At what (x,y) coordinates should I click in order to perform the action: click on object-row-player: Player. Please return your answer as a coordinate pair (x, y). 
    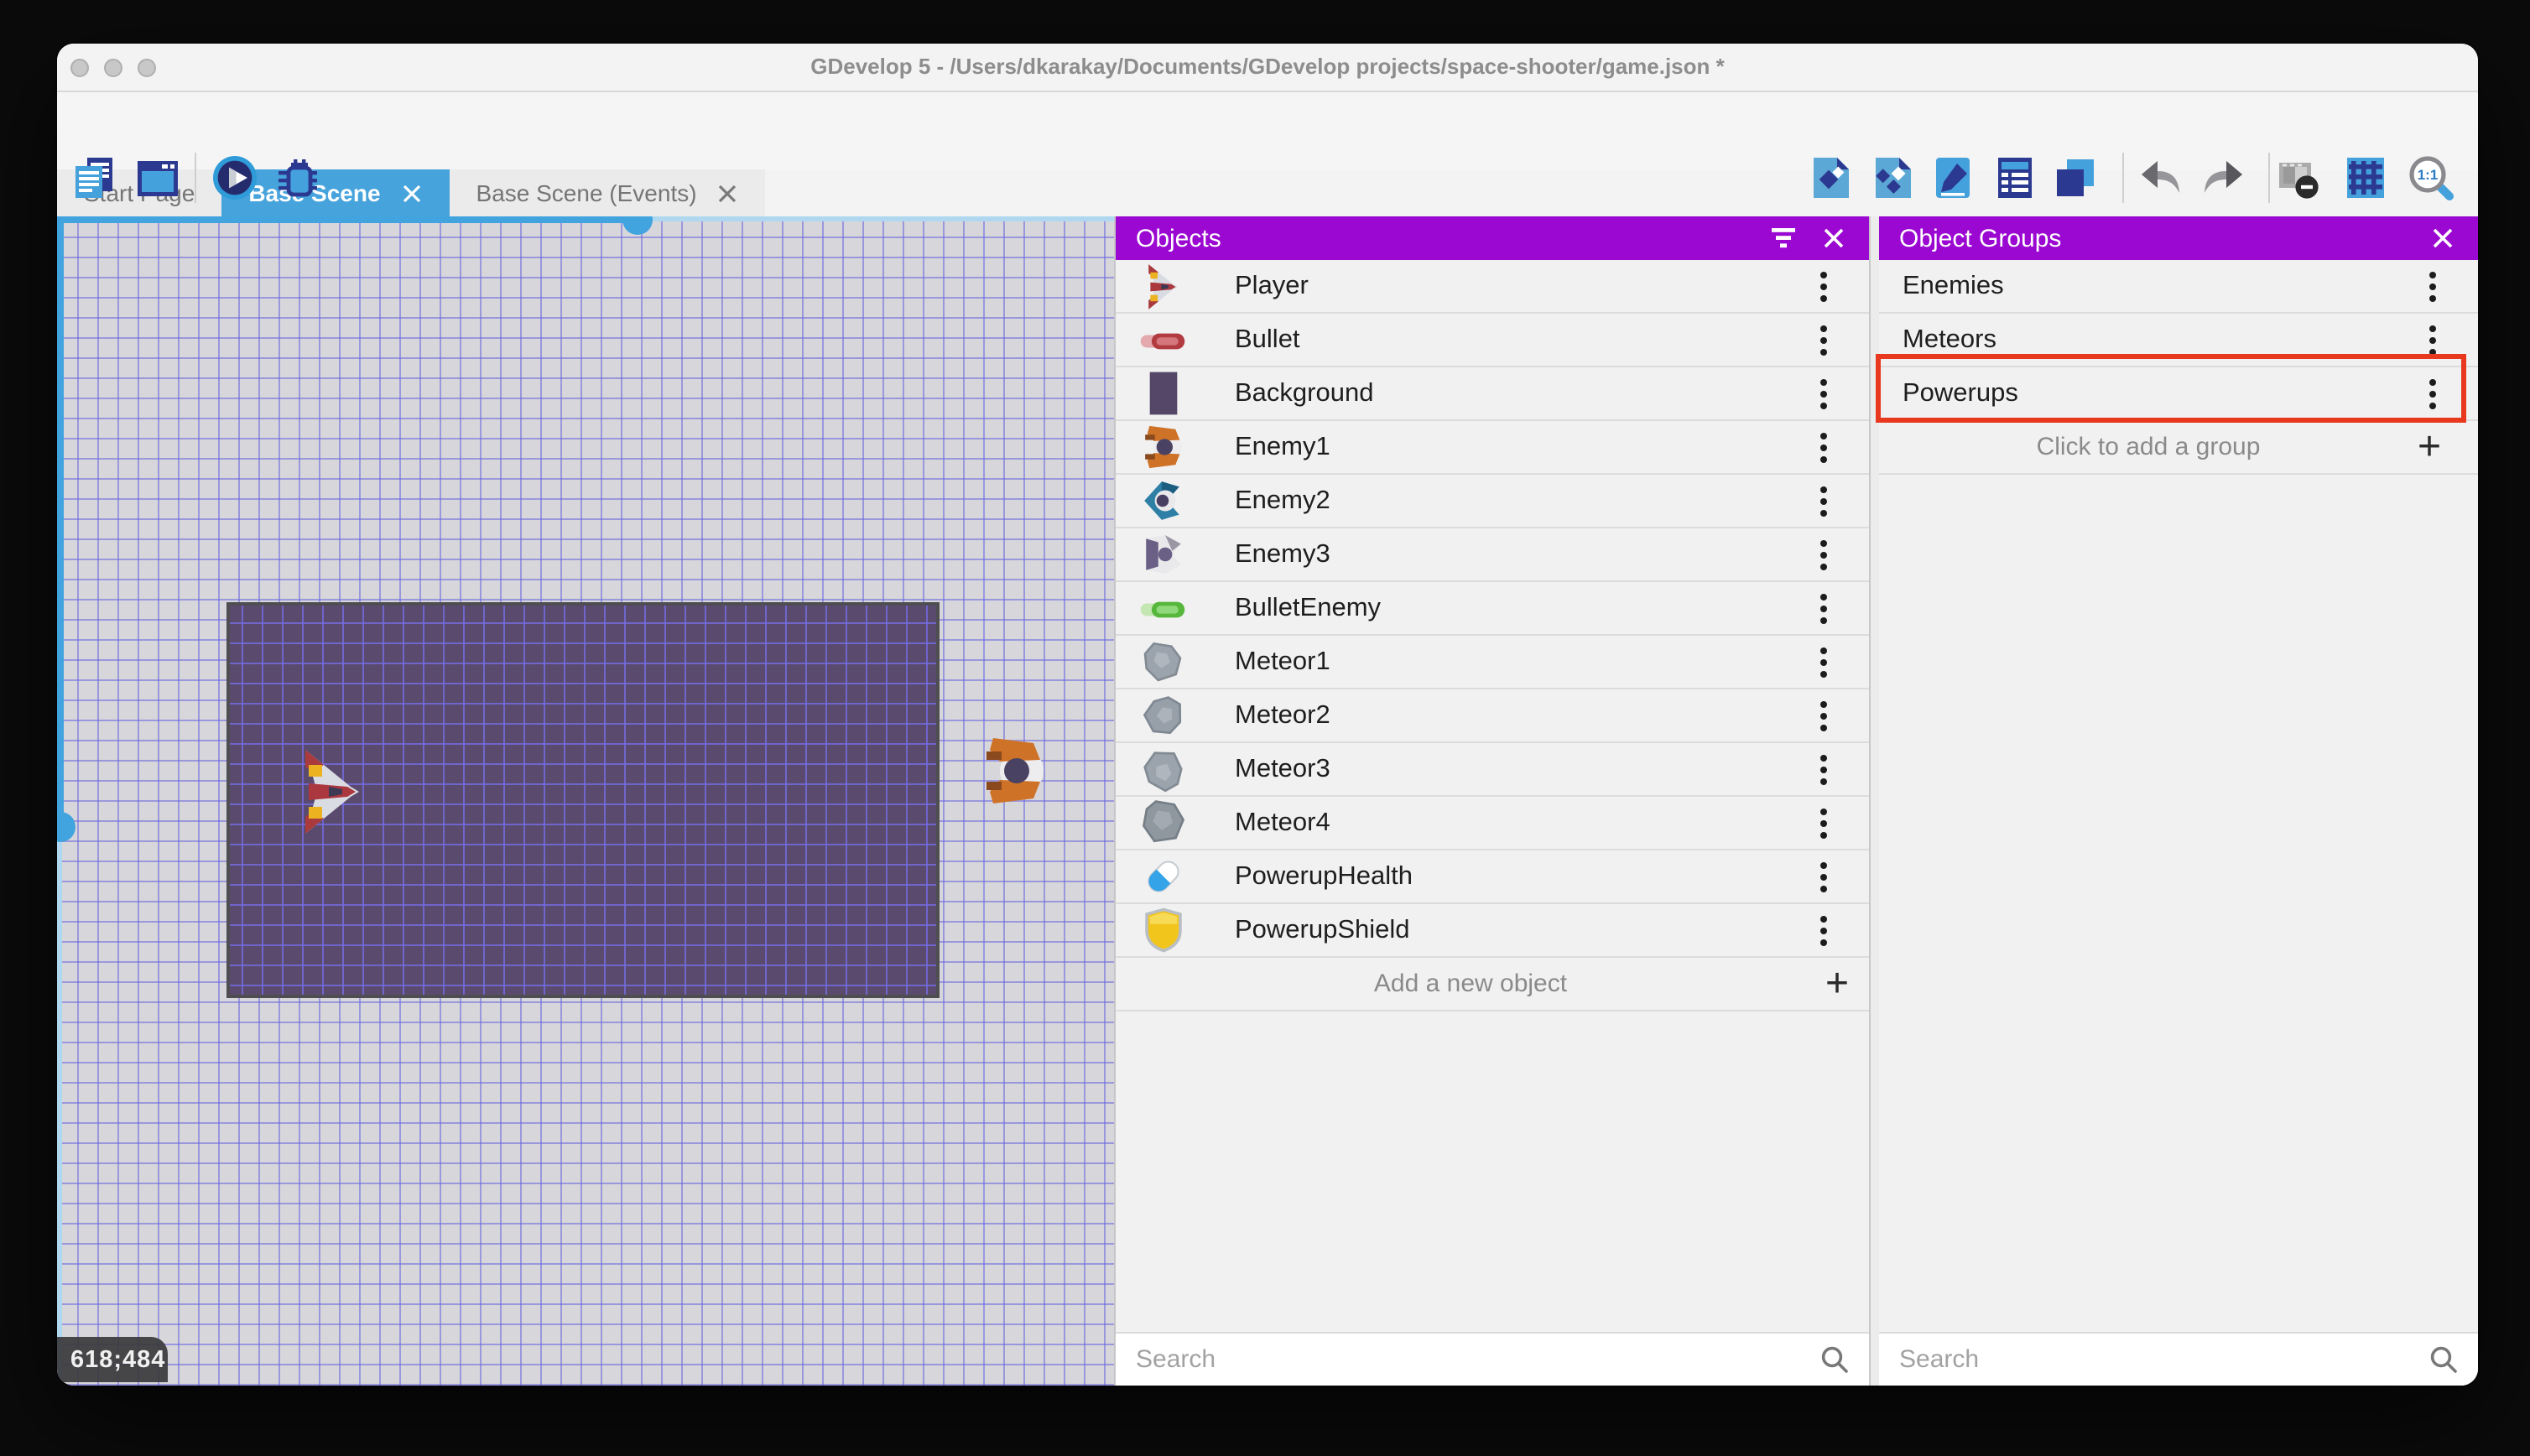
    Looking at the image, I should click on (1492, 287).